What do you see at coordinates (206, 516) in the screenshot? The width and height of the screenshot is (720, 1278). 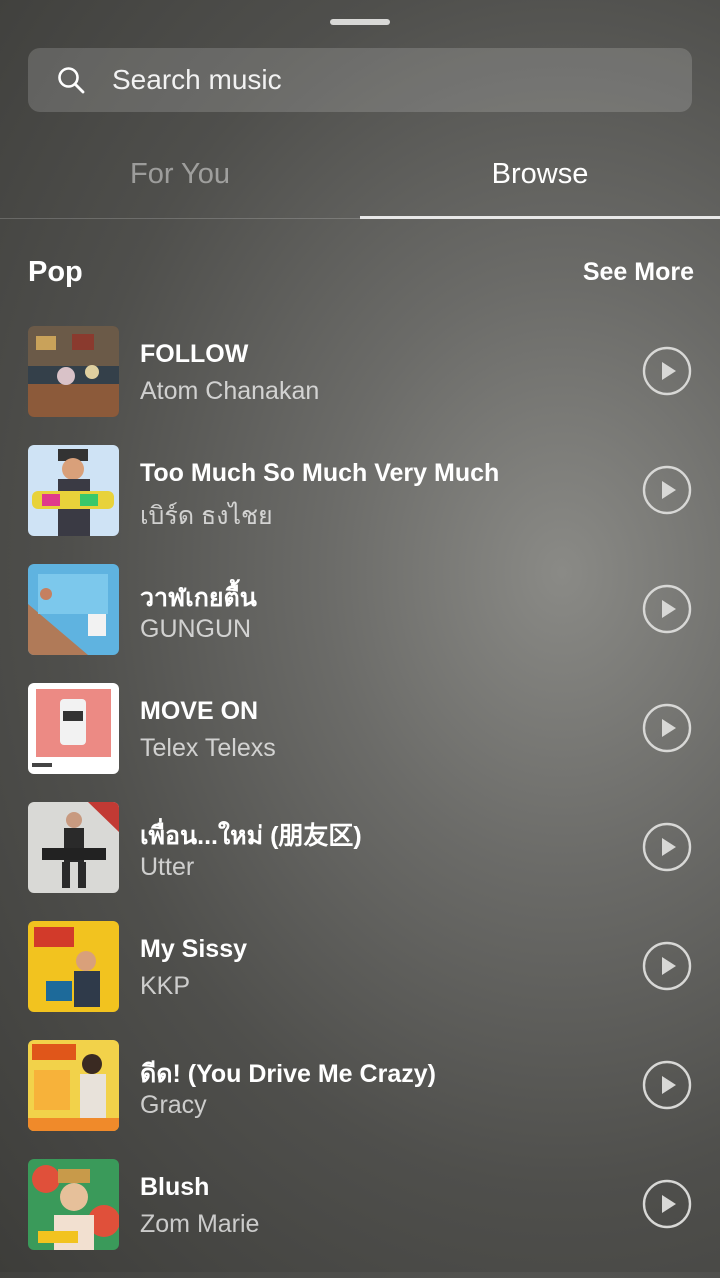 I see `track-artist: เบิร์ด ธงไชย` at bounding box center [206, 516].